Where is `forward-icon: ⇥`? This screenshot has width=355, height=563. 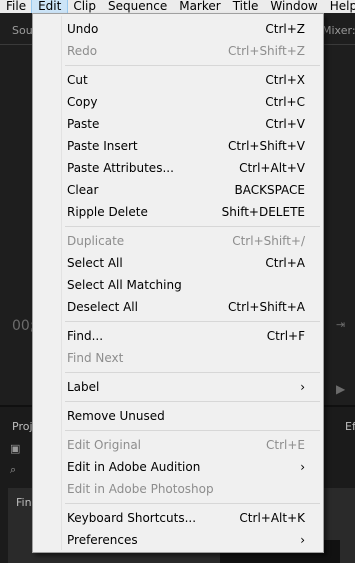 forward-icon: ⇥ is located at coordinates (340, 324).